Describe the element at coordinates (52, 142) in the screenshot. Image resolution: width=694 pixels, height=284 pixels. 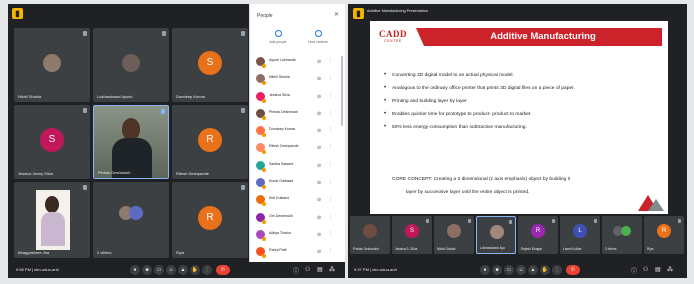
I see `participant-tile: S Jessica Jenny Silva` at that location.